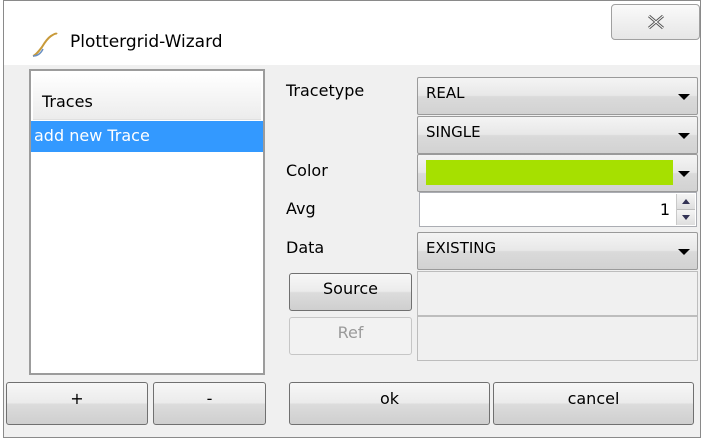  I want to click on tracetype-value: REAL, so click(445, 93).